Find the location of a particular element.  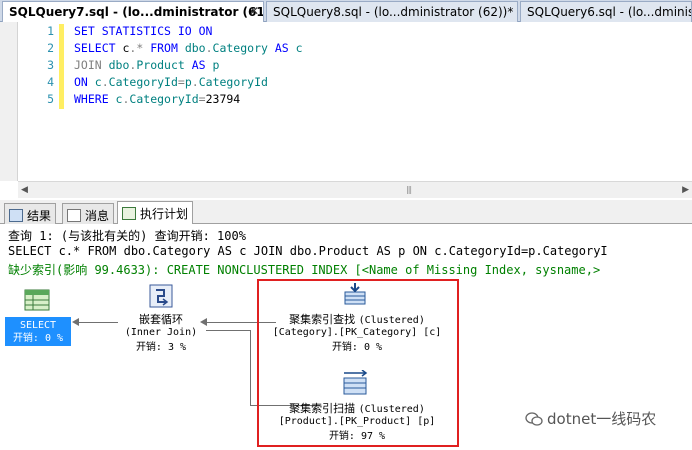

scroll-left-icon: ◀ is located at coordinates (24, 190).